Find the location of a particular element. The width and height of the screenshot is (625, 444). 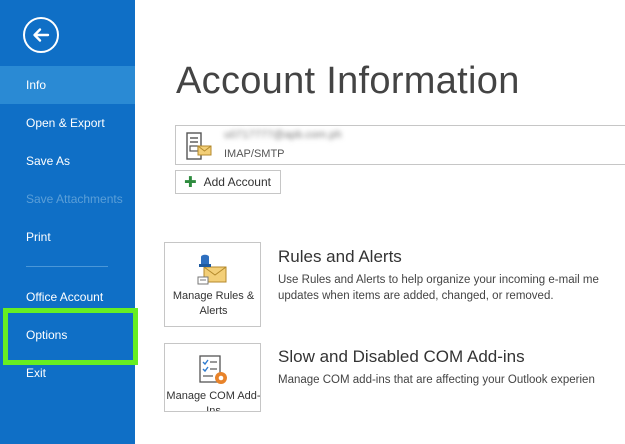

rules-alerts-title: Rules and Alerts is located at coordinates (340, 256).